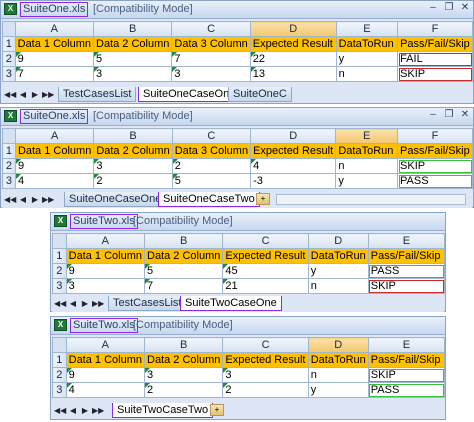  Describe the element at coordinates (248, 326) in the screenshot. I see `title-bar: X SuiteTwo.xls [Compatibility Mode]` at that location.